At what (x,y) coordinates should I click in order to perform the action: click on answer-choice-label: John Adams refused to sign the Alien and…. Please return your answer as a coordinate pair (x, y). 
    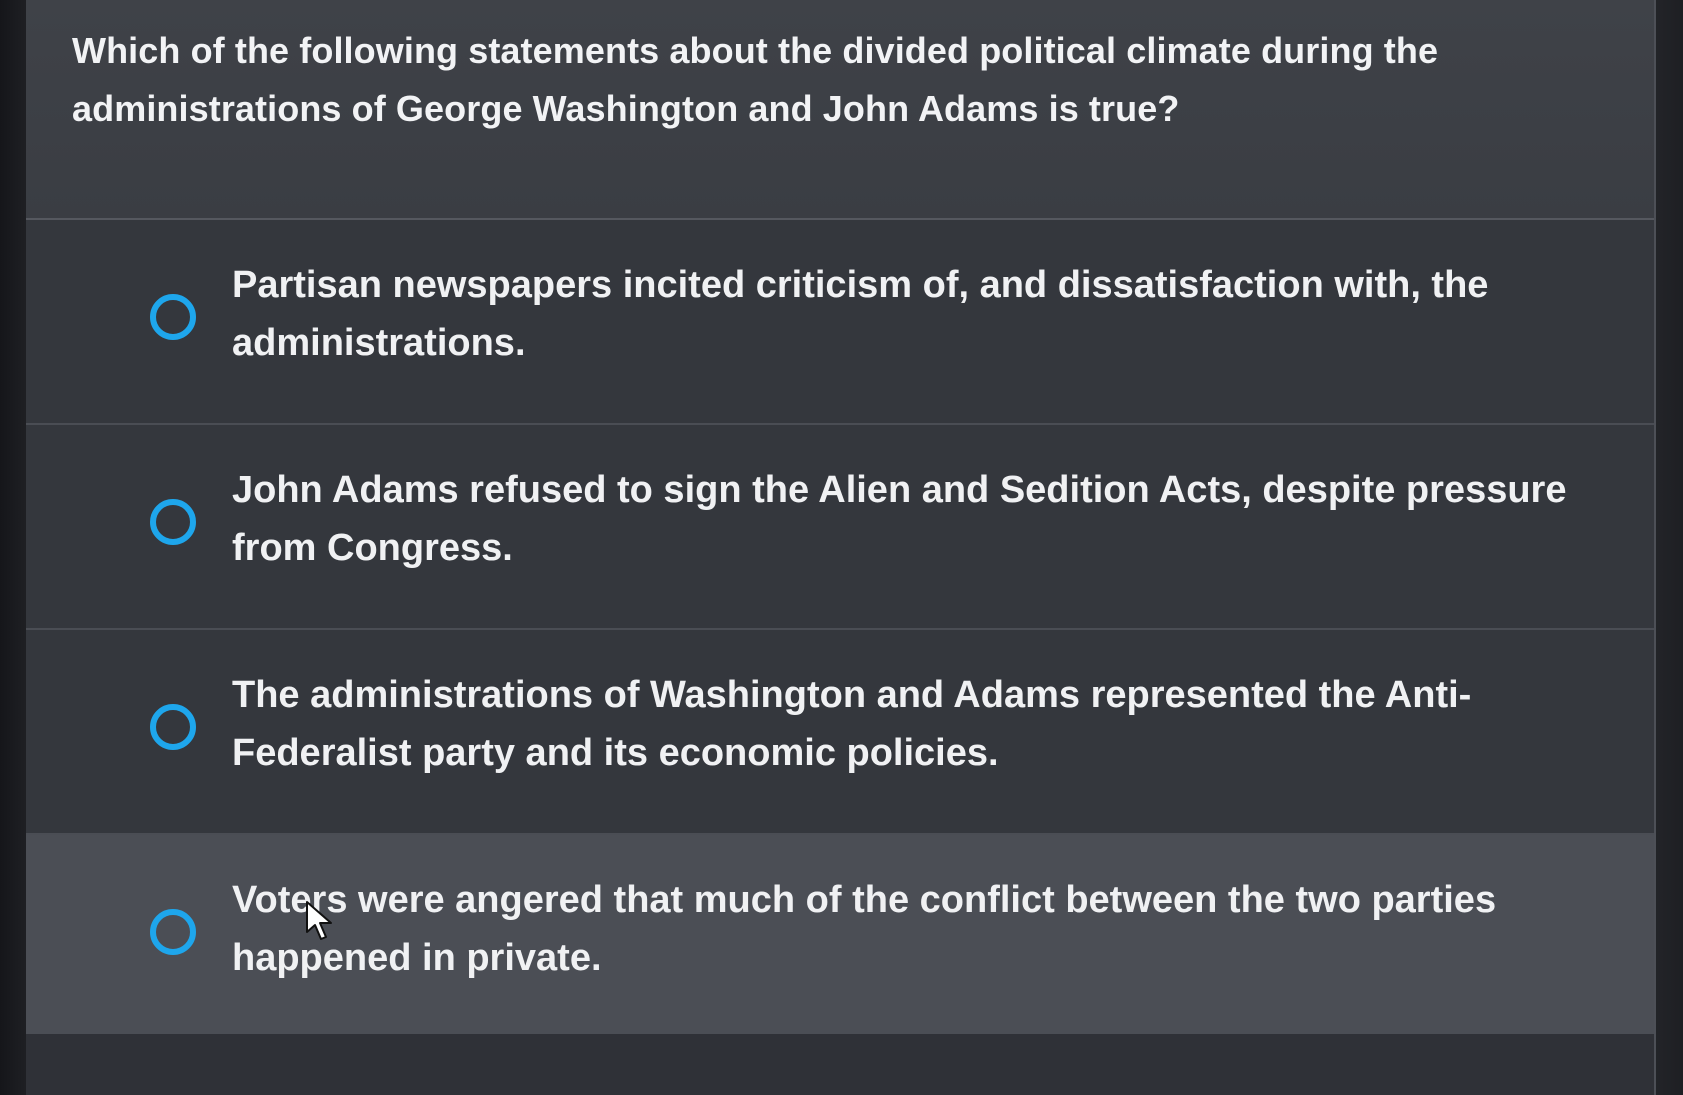
    Looking at the image, I should click on (899, 519).